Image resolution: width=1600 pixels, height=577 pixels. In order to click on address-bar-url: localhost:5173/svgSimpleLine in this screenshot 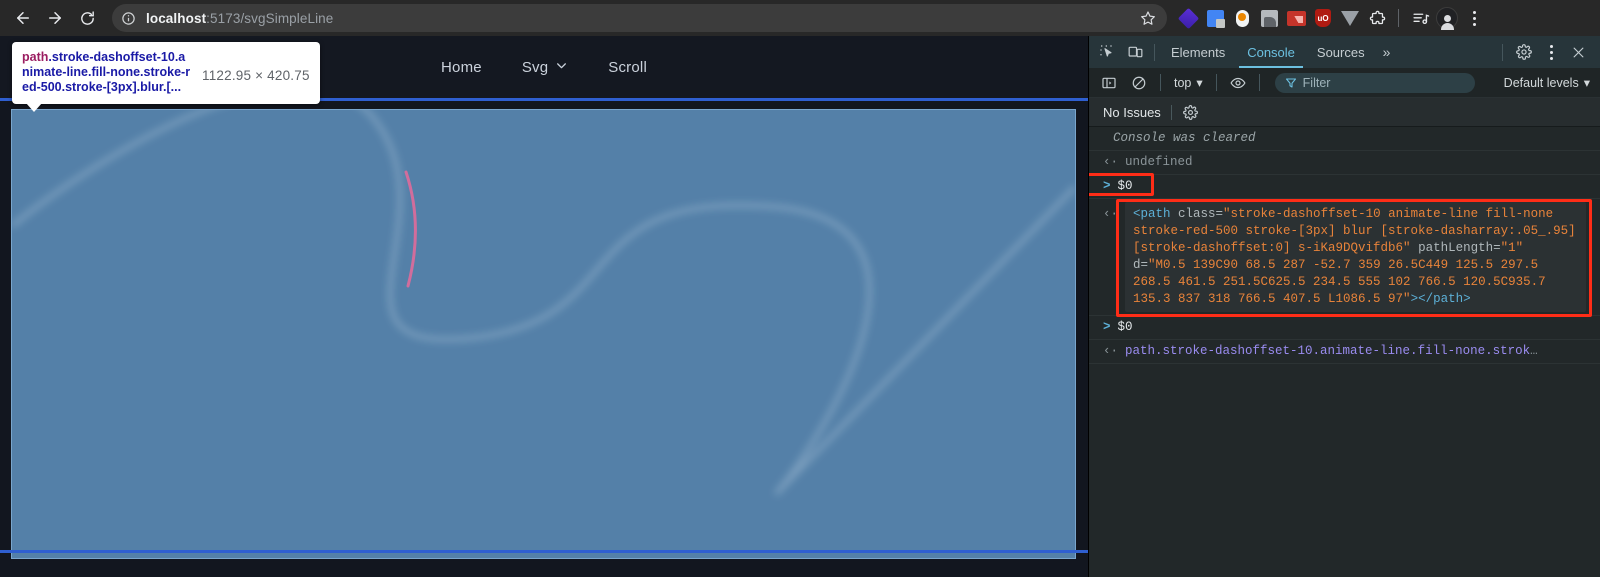, I will do `click(239, 18)`.